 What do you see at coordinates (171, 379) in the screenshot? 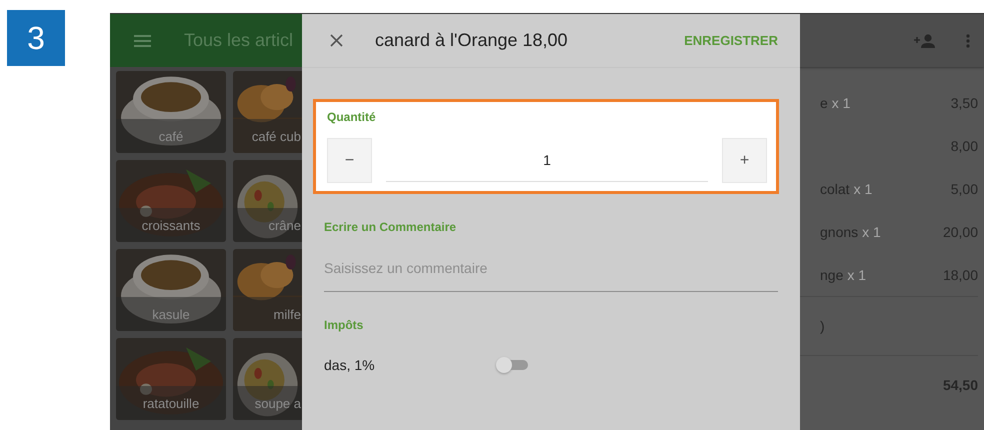
I see `product-tile: ratatouille` at bounding box center [171, 379].